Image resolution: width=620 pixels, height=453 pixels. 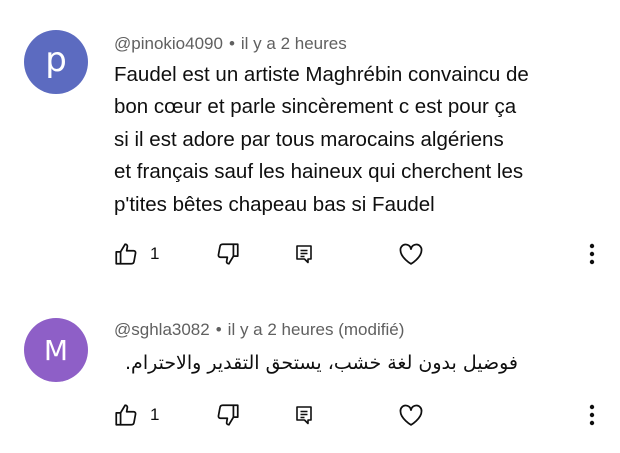 I want to click on avatar-letter: M, so click(x=56, y=350).